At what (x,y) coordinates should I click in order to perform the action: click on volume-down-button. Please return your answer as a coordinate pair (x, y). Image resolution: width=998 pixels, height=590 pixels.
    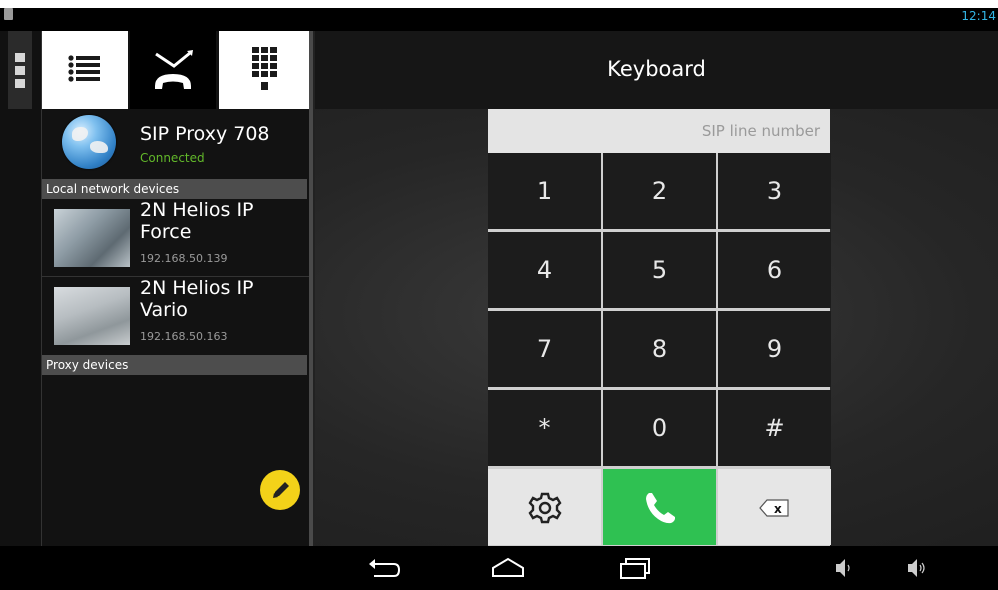
    Looking at the image, I should click on (844, 570).